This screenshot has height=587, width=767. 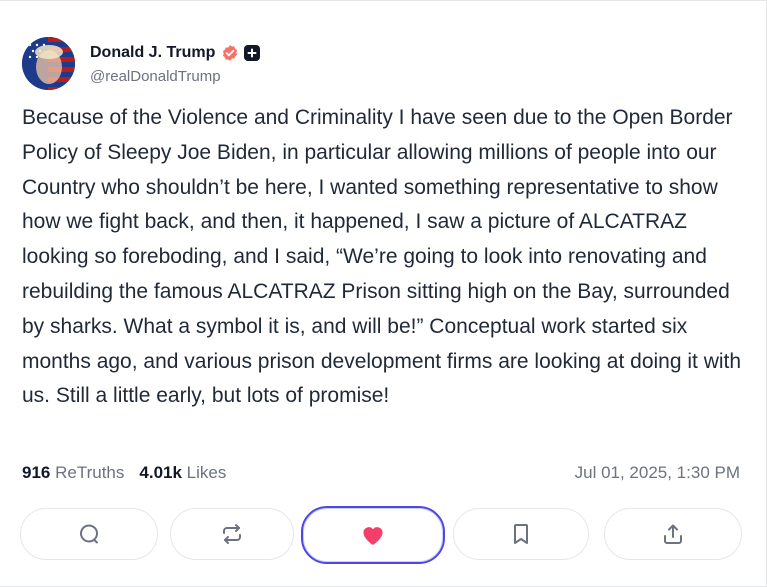 I want to click on like-button, so click(x=373, y=535).